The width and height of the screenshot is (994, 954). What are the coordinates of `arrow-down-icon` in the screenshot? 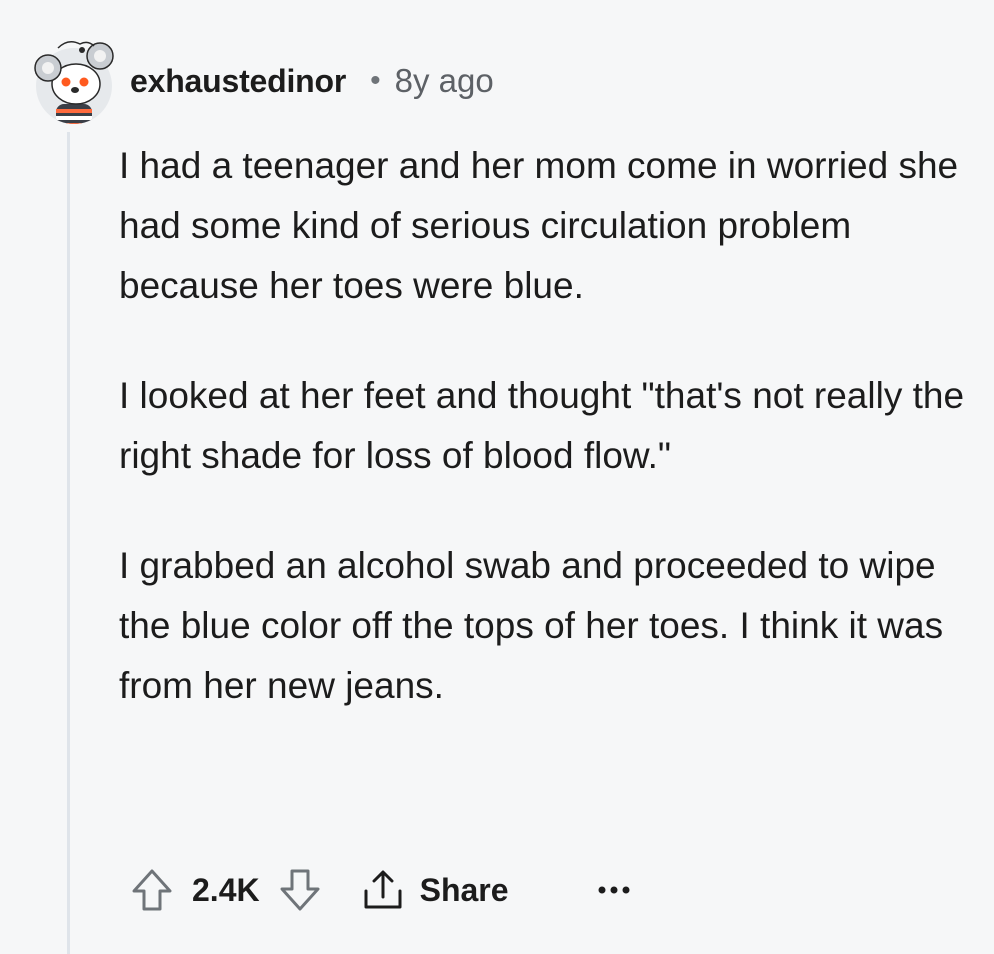 It's located at (300, 890).